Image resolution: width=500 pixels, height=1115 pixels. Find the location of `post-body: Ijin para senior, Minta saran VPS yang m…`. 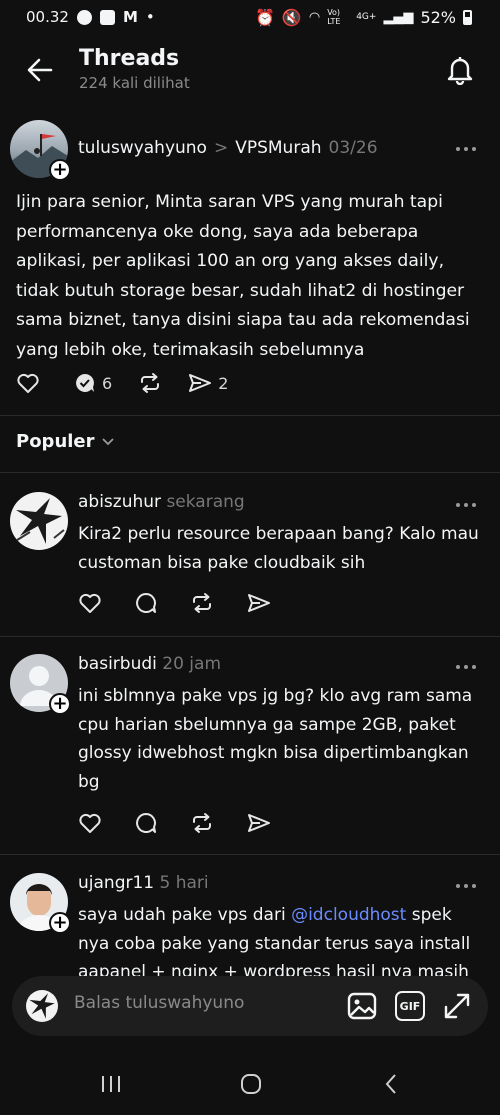

post-body: Ijin para senior, Minta saran VPS yang m… is located at coordinates (243, 276).